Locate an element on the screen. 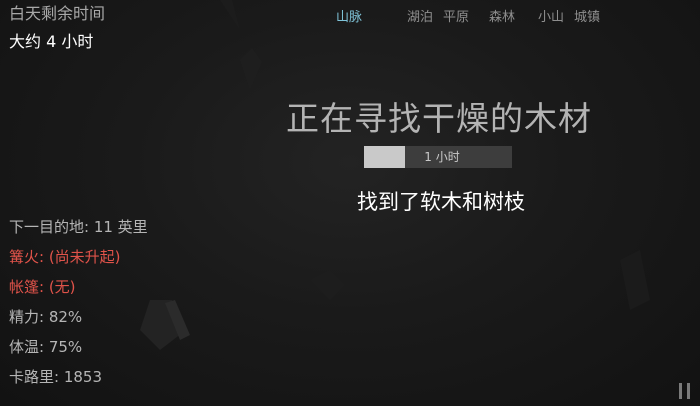 The width and height of the screenshot is (700, 406). stat-body-temp: 体温: 75% is located at coordinates (46, 347).